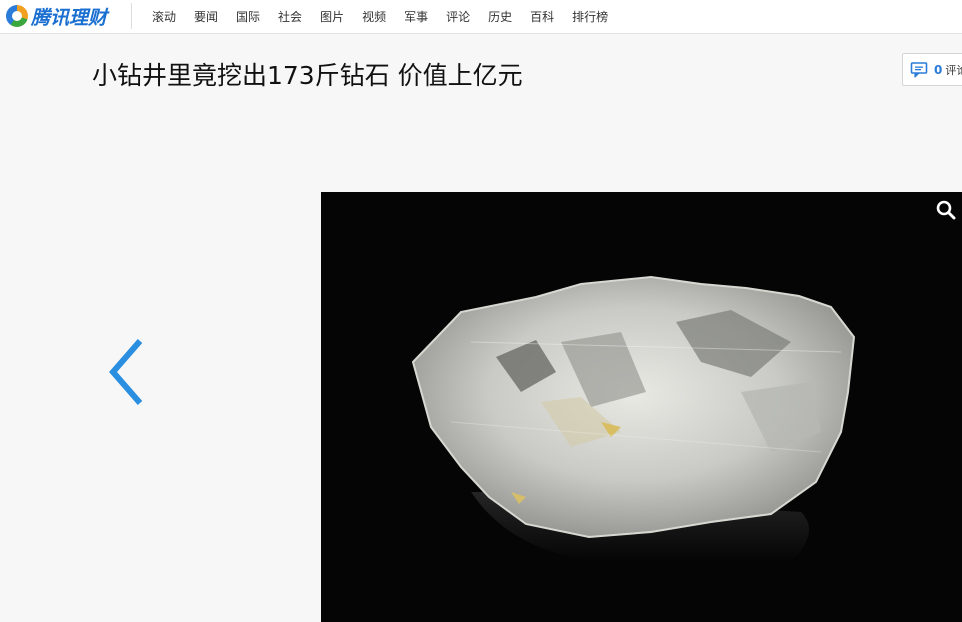 Image resolution: width=962 pixels, height=622 pixels. Describe the element at coordinates (332, 16) in the screenshot. I see `nav-item-photos: 图片` at that location.